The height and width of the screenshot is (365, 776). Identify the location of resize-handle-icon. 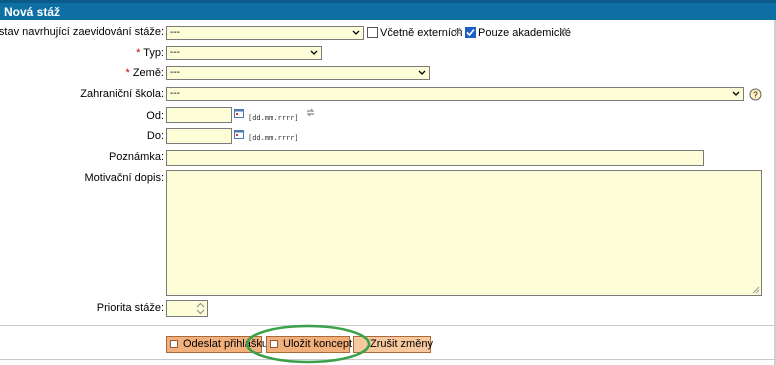
(756, 290).